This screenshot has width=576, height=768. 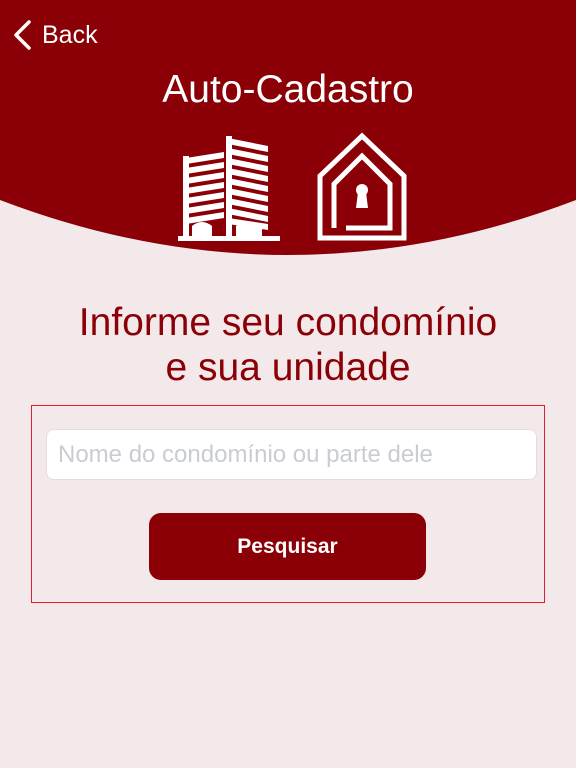 What do you see at coordinates (288, 322) in the screenshot?
I see `instruction-line-1: Informe seu condomínio` at bounding box center [288, 322].